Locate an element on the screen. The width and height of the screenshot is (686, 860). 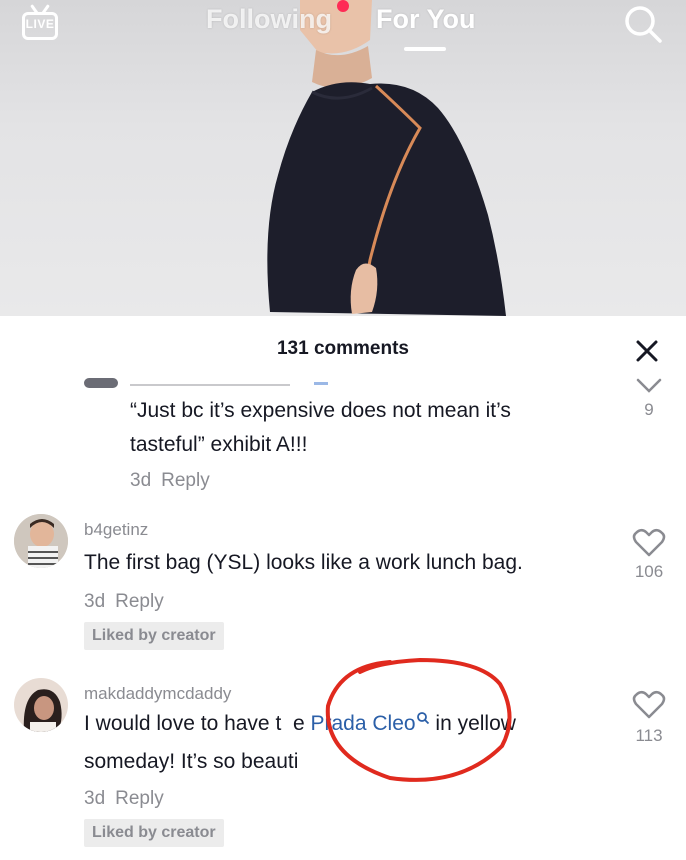
top-navigation: LIVE Following For You is located at coordinates (343, 30).